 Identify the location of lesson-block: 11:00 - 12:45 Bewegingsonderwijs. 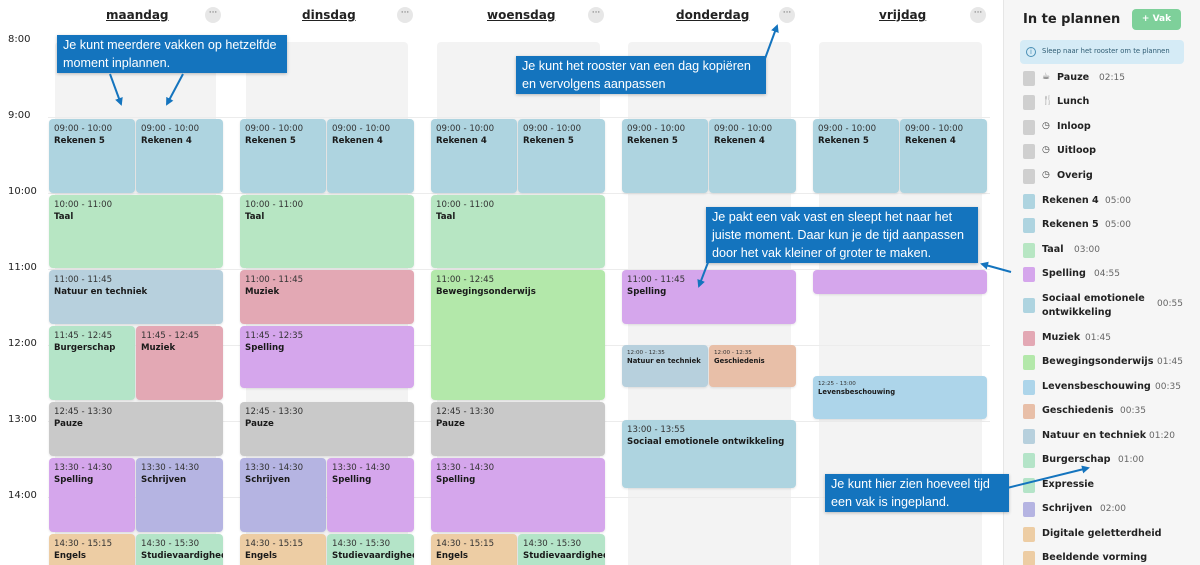
(518, 335).